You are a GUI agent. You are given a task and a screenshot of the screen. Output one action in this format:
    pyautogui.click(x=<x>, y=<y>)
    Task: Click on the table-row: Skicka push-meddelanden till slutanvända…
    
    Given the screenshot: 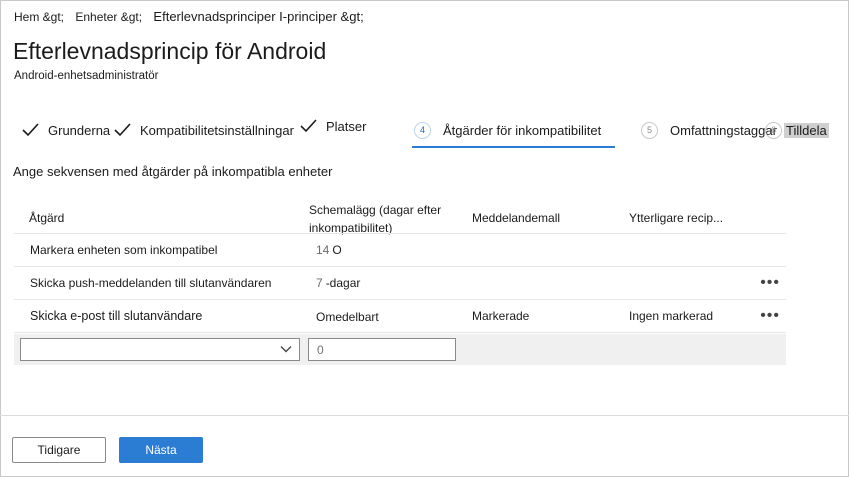 What is the action you would take?
    pyautogui.click(x=400, y=283)
    